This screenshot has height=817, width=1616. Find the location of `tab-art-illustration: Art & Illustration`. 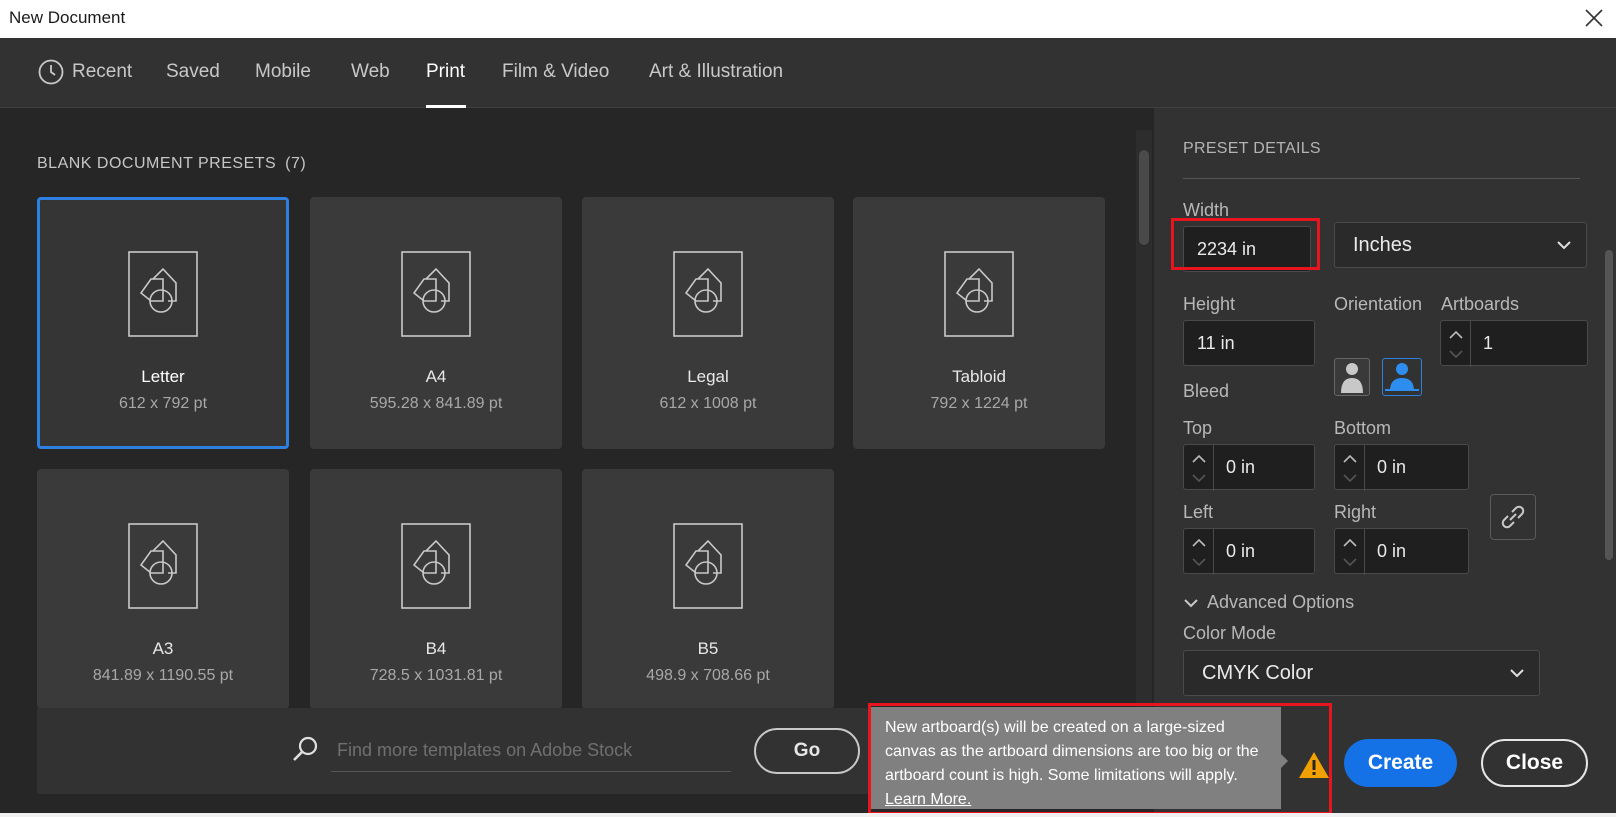

tab-art-illustration: Art & Illustration is located at coordinates (716, 72).